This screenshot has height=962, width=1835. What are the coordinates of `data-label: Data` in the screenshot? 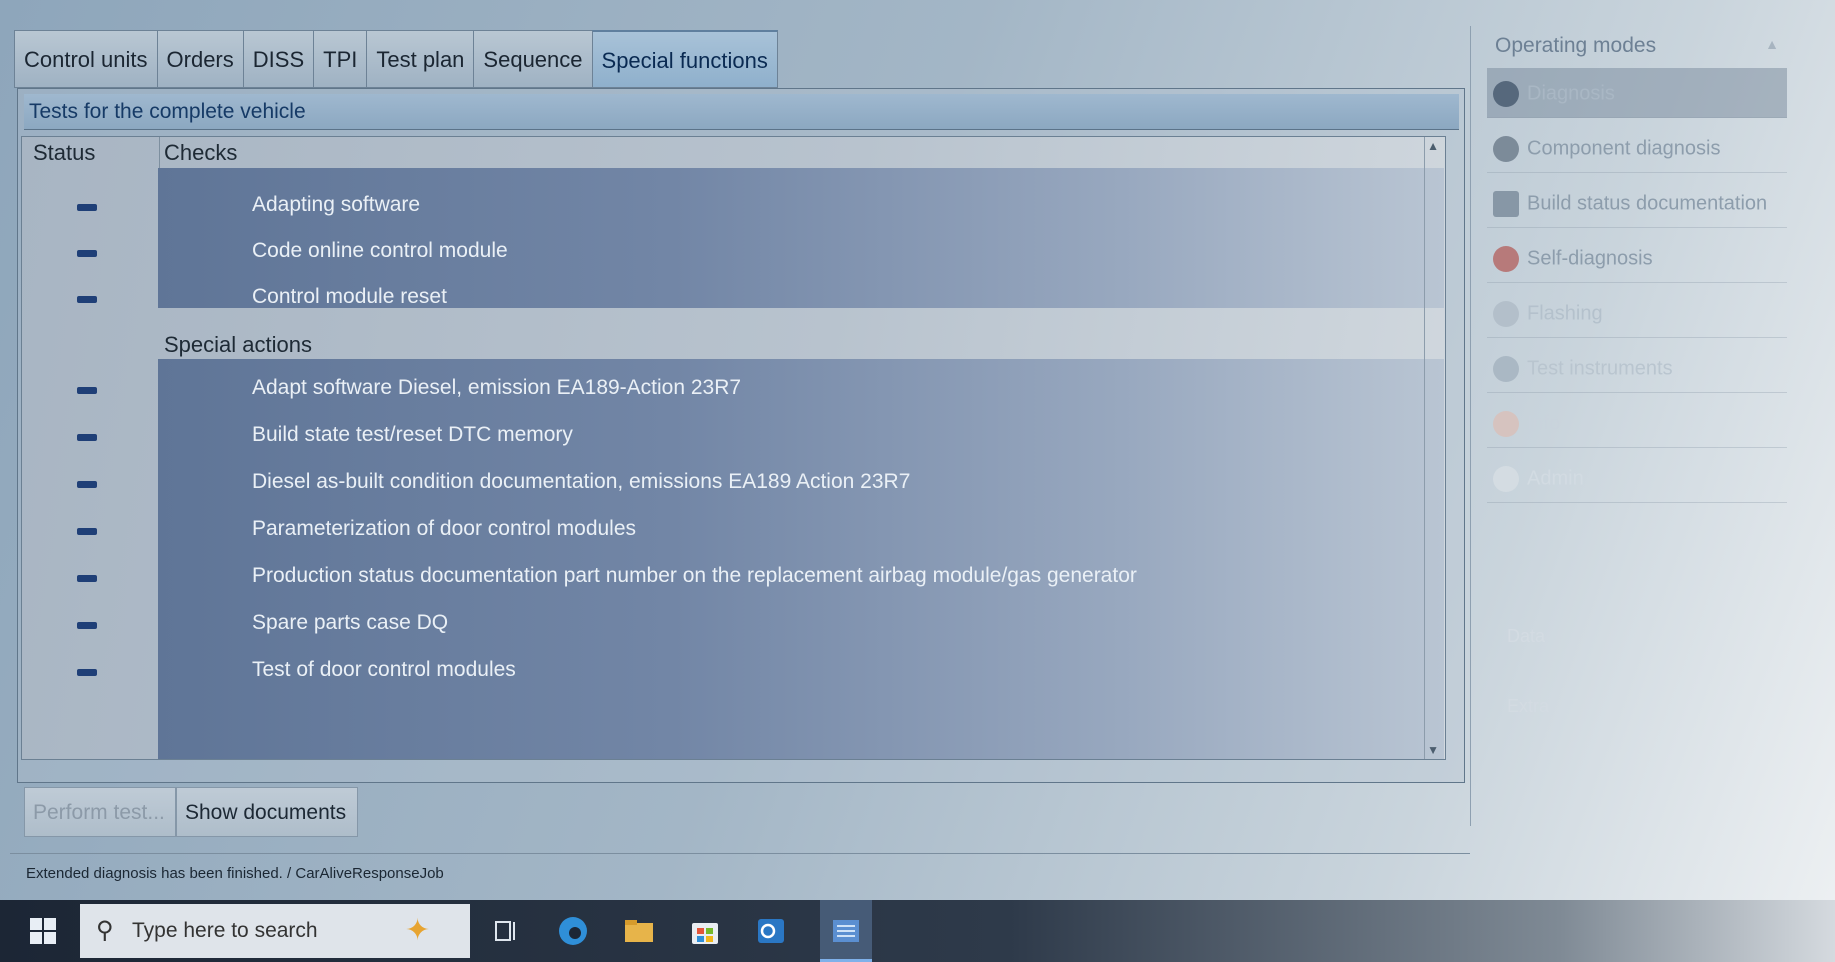 It's located at (1526, 636).